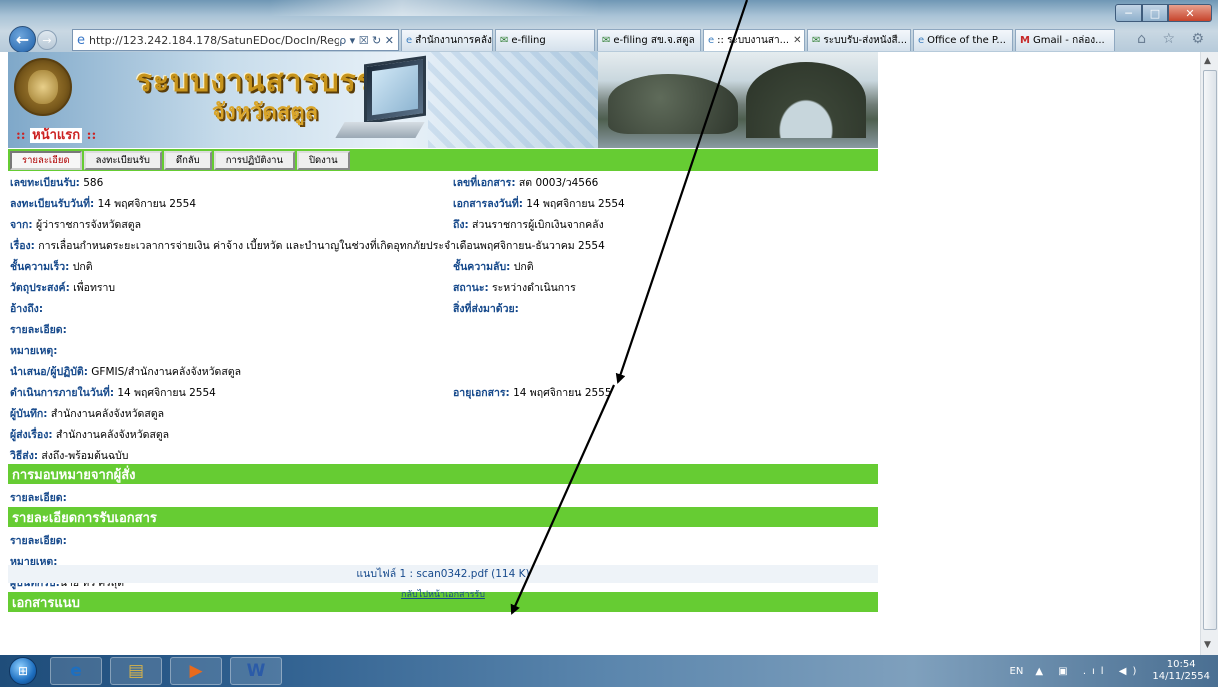  What do you see at coordinates (380, 130) in the screenshot?
I see `keyboard-icon` at bounding box center [380, 130].